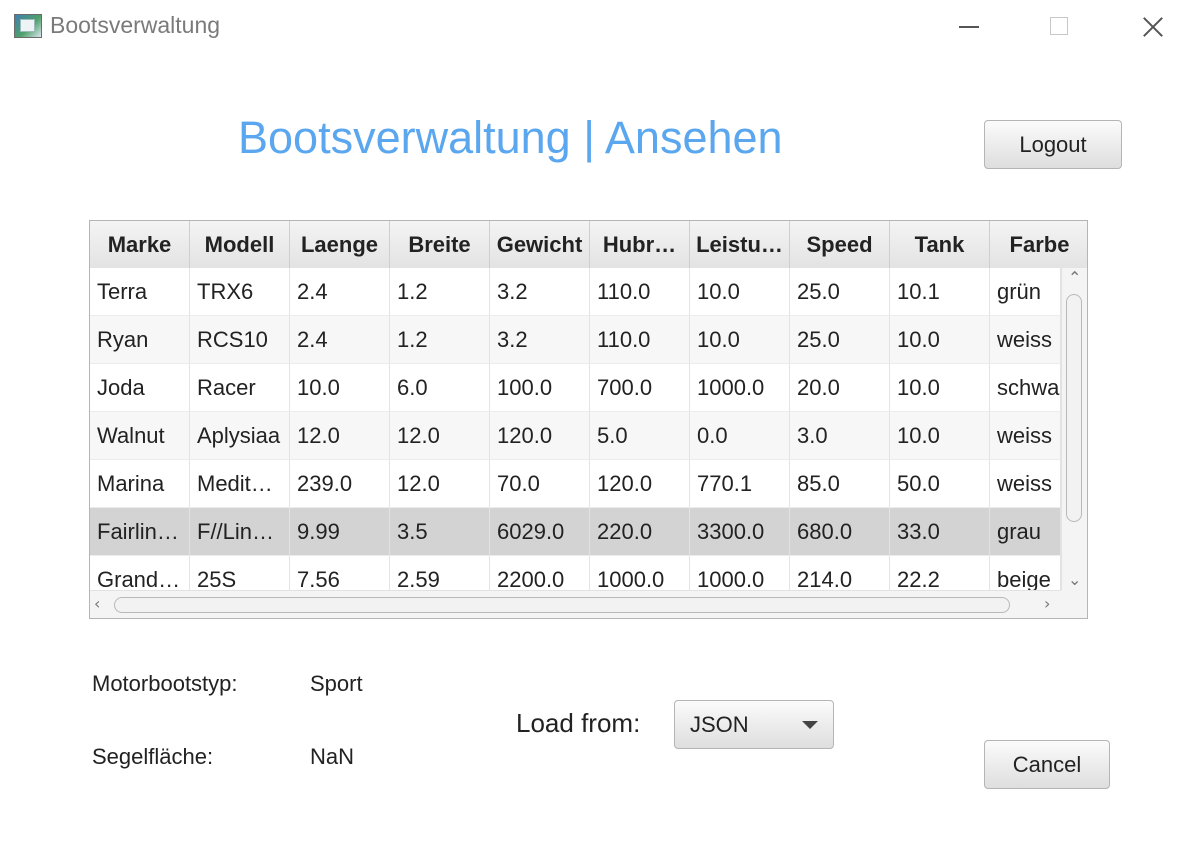  Describe the element at coordinates (640, 436) in the screenshot. I see `table-cell: 5.0` at that location.